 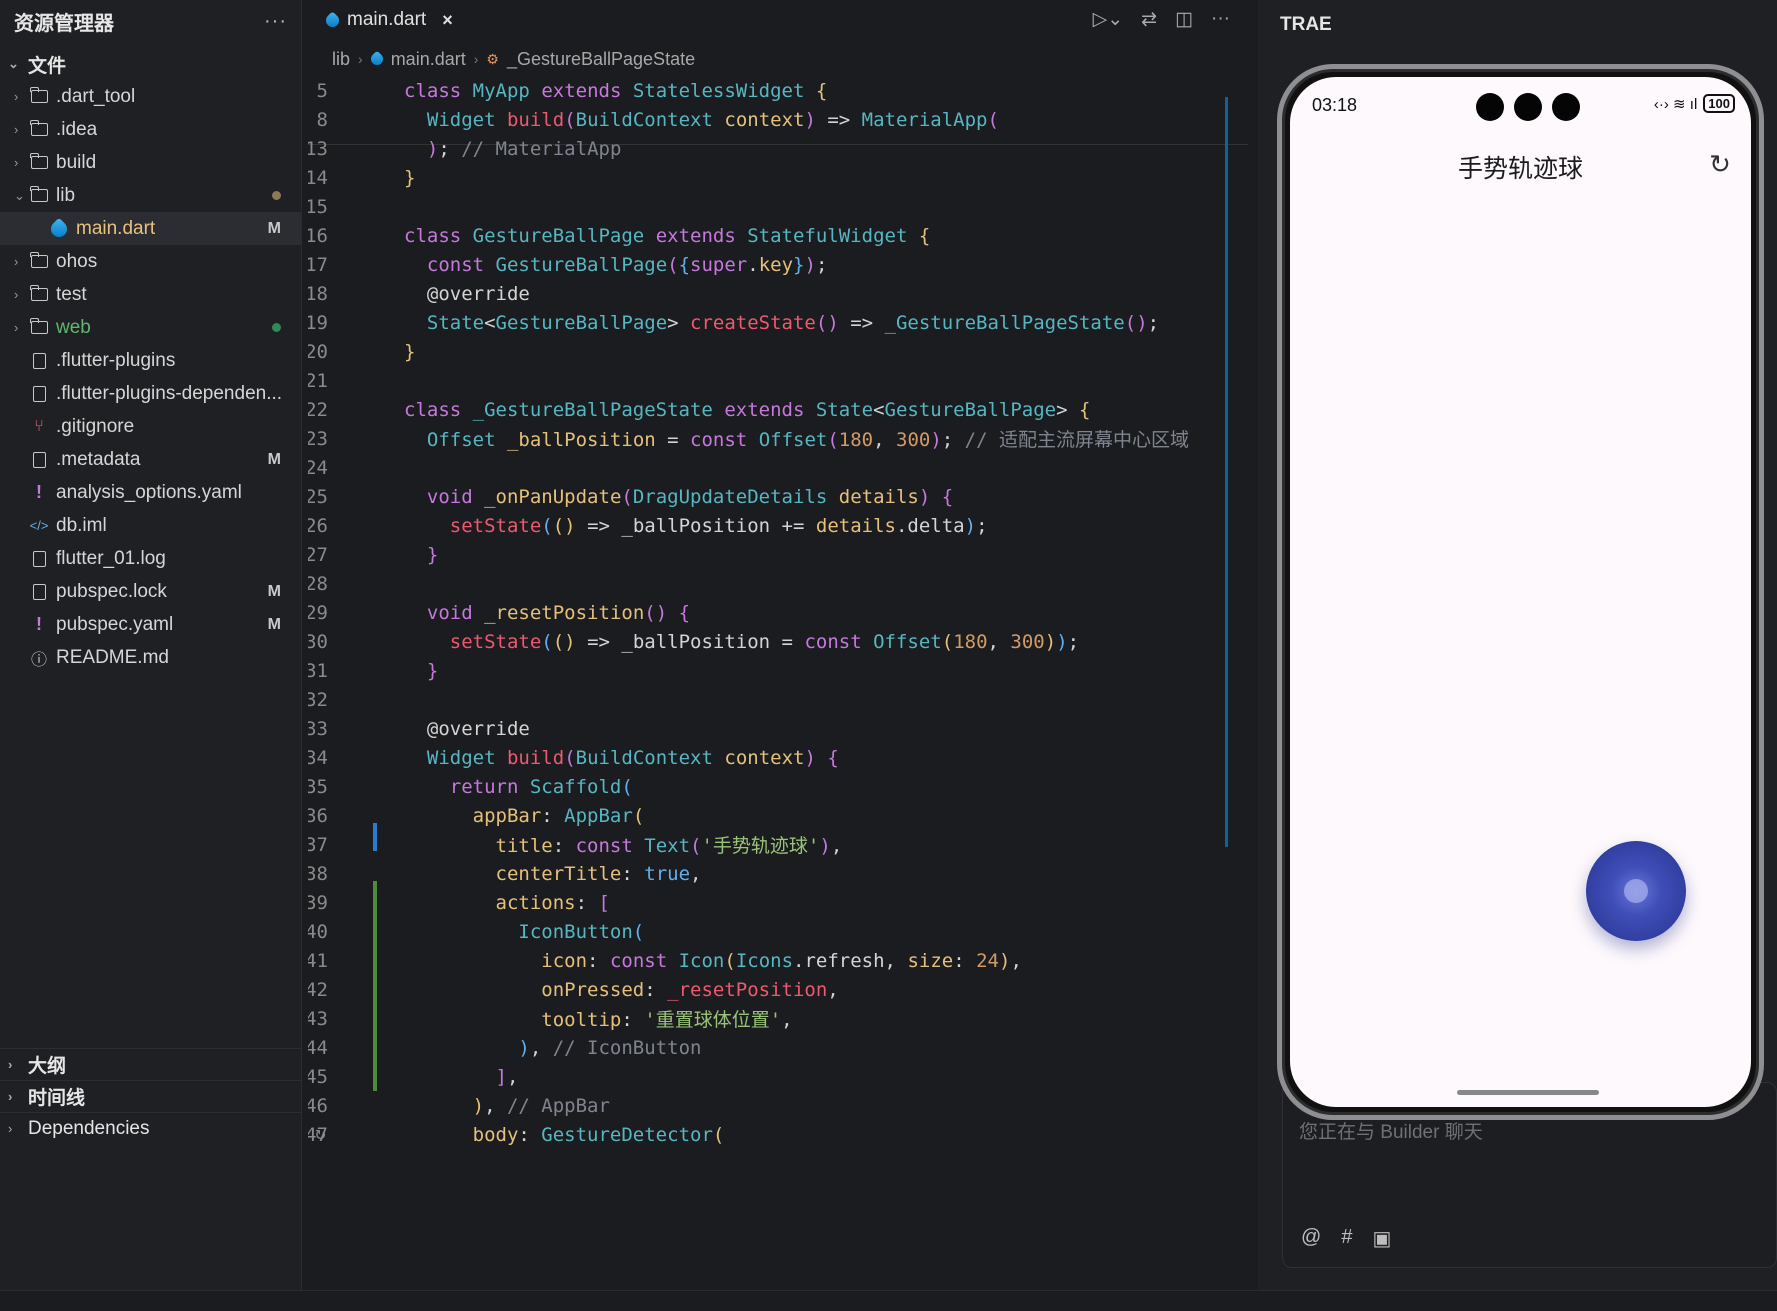 What do you see at coordinates (318, 409) in the screenshot?
I see `line-number: 22` at bounding box center [318, 409].